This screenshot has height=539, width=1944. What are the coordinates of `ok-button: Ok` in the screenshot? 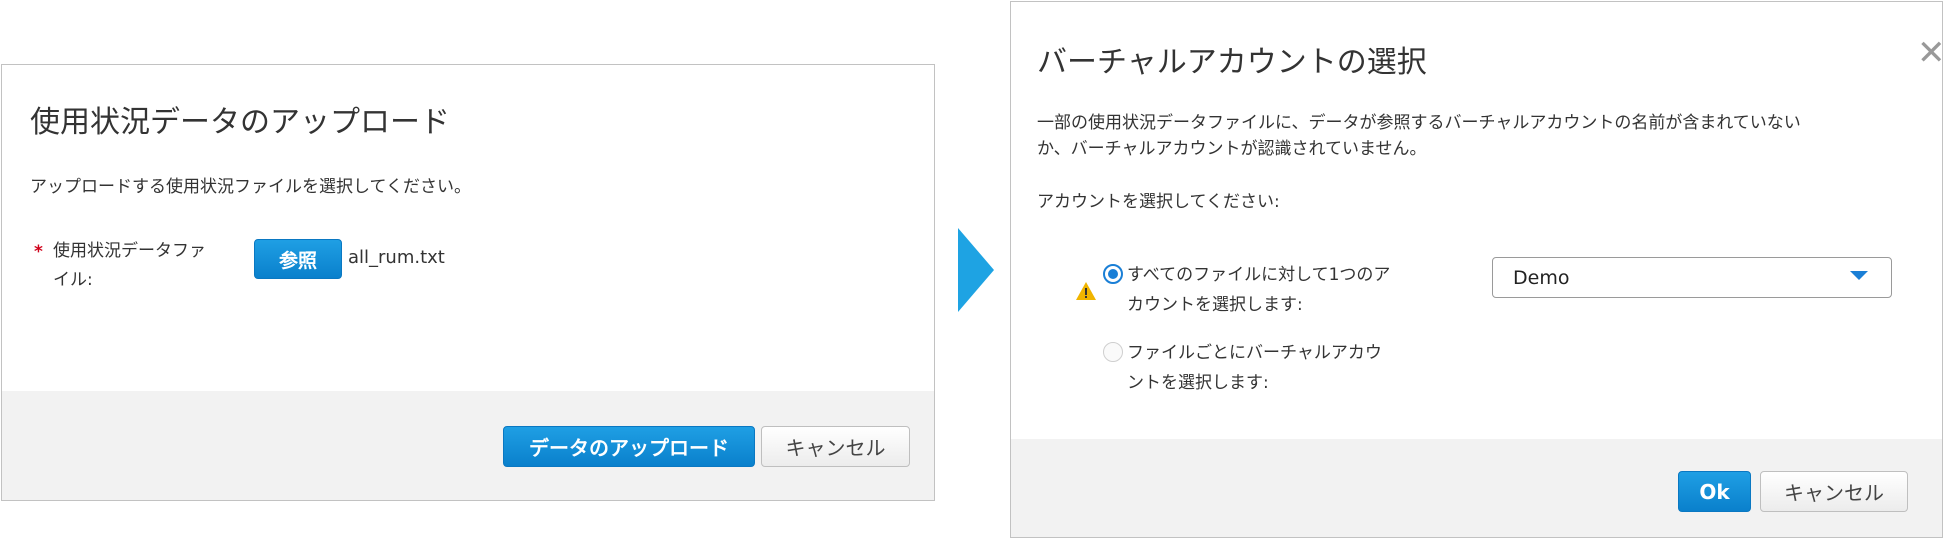 It's located at (1714, 491).